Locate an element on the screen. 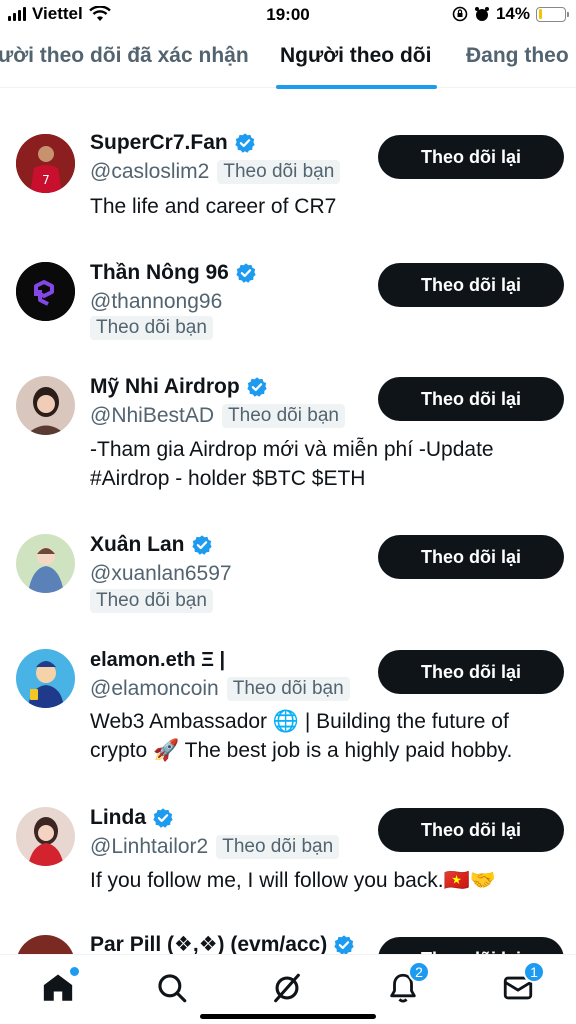 The width and height of the screenshot is (576, 1024). user-handle: @elamoncoin is located at coordinates (154, 688).